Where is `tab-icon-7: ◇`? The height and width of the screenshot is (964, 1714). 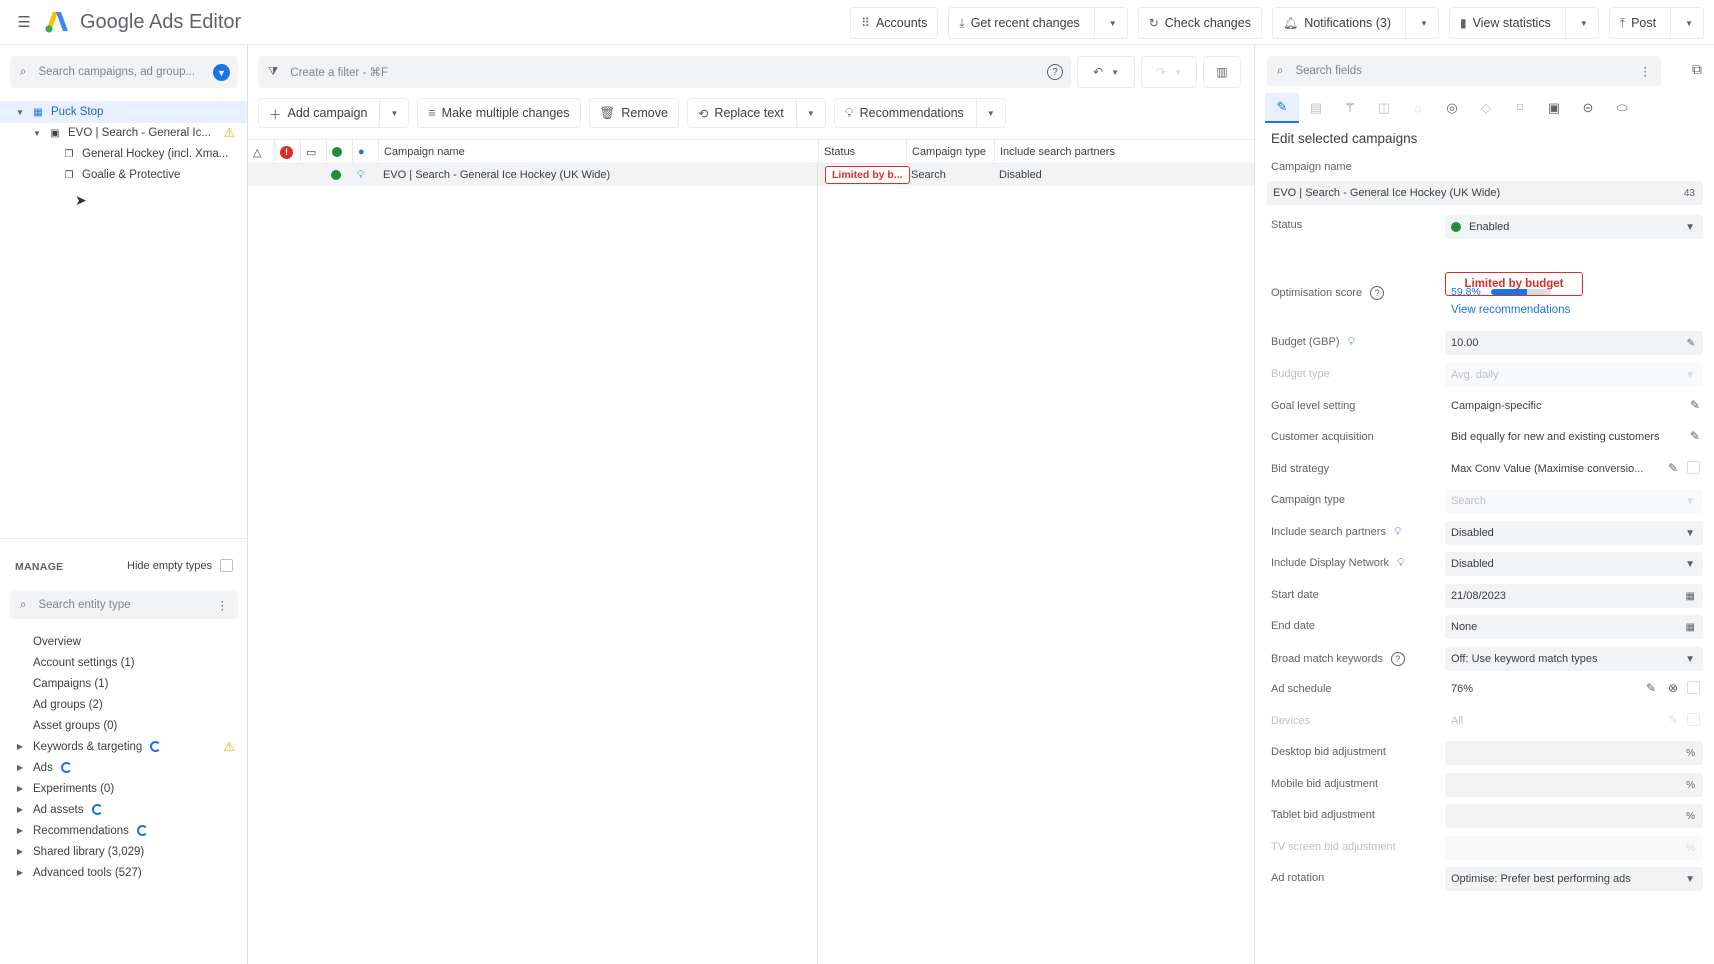 tab-icon-7: ◇ is located at coordinates (1486, 108).